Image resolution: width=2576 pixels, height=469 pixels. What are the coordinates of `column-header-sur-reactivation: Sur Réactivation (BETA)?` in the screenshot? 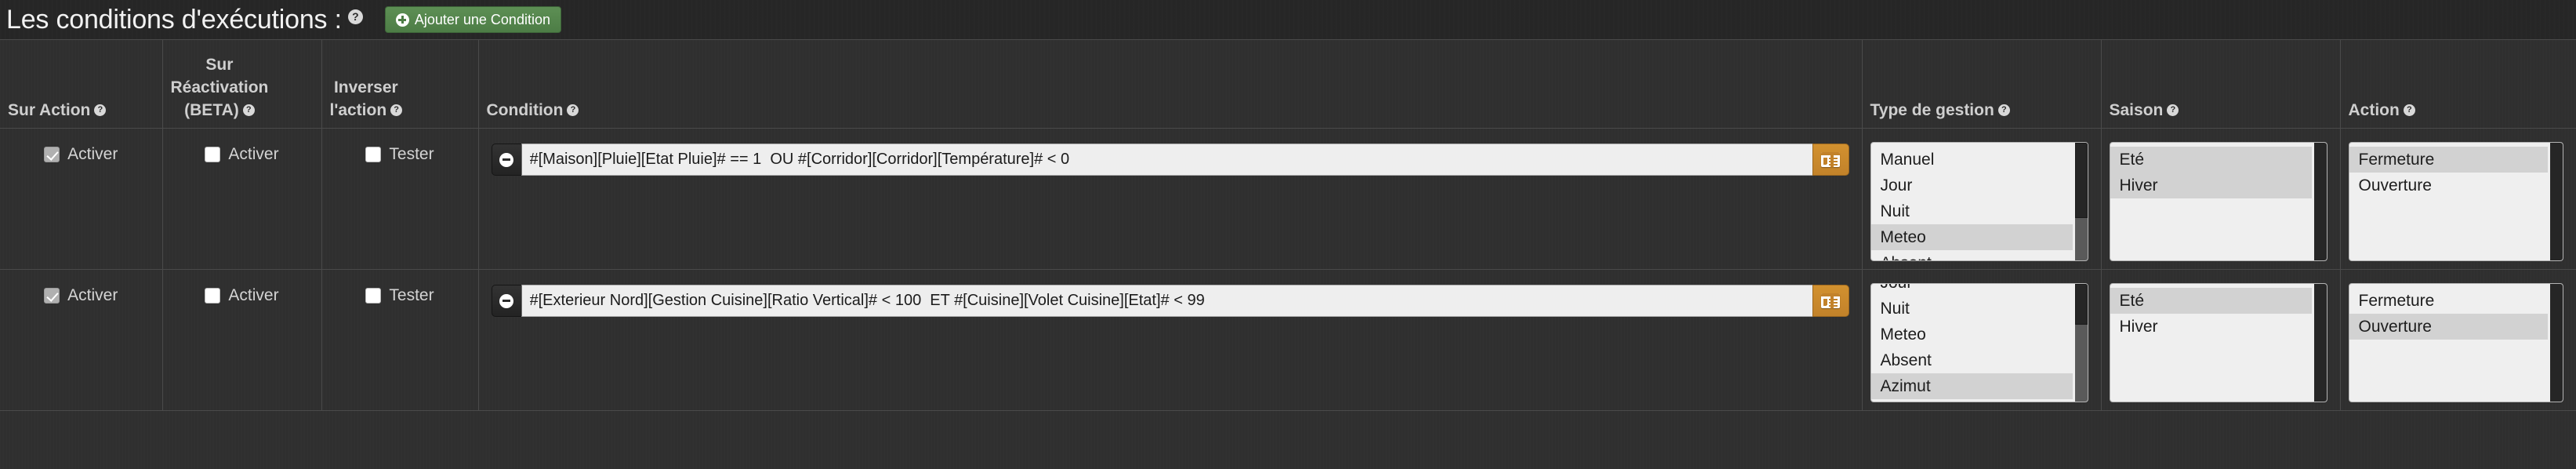 It's located at (242, 84).